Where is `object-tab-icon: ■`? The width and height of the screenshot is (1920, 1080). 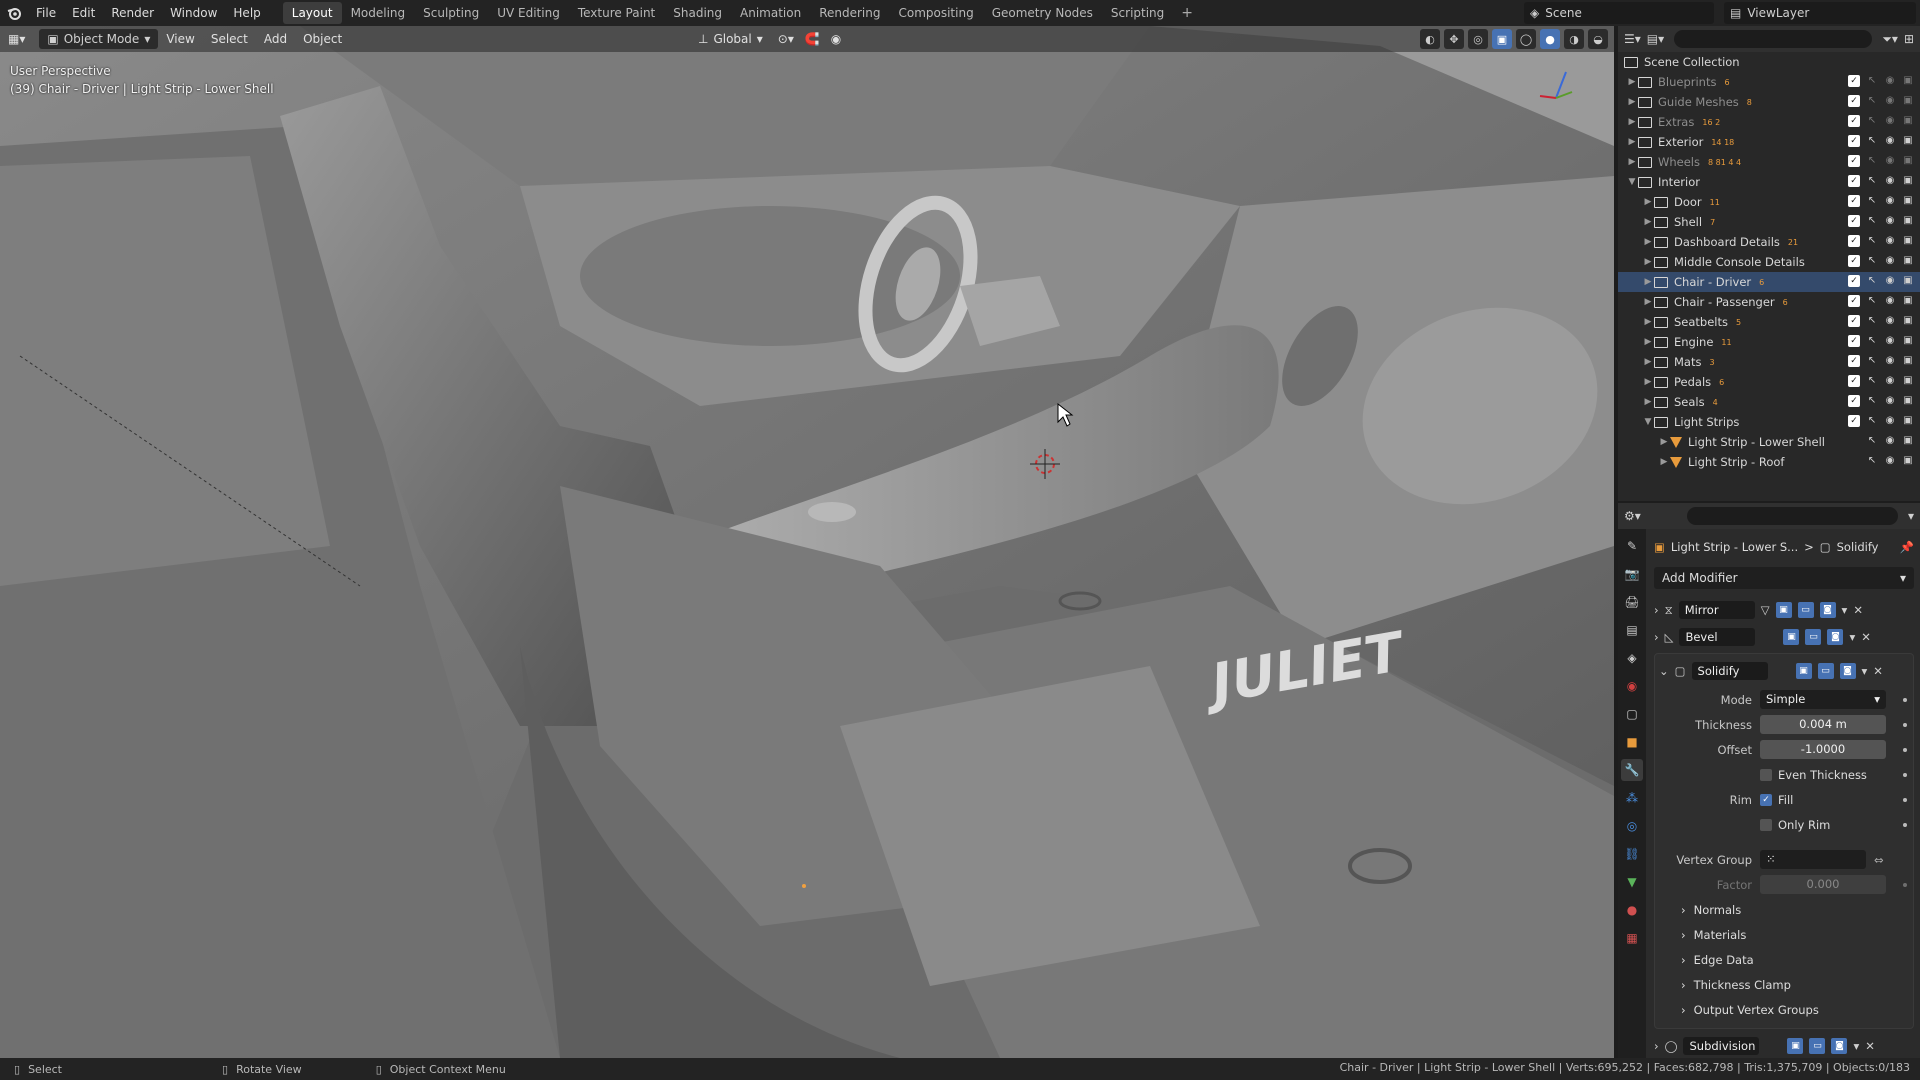 object-tab-icon: ■ is located at coordinates (1632, 742).